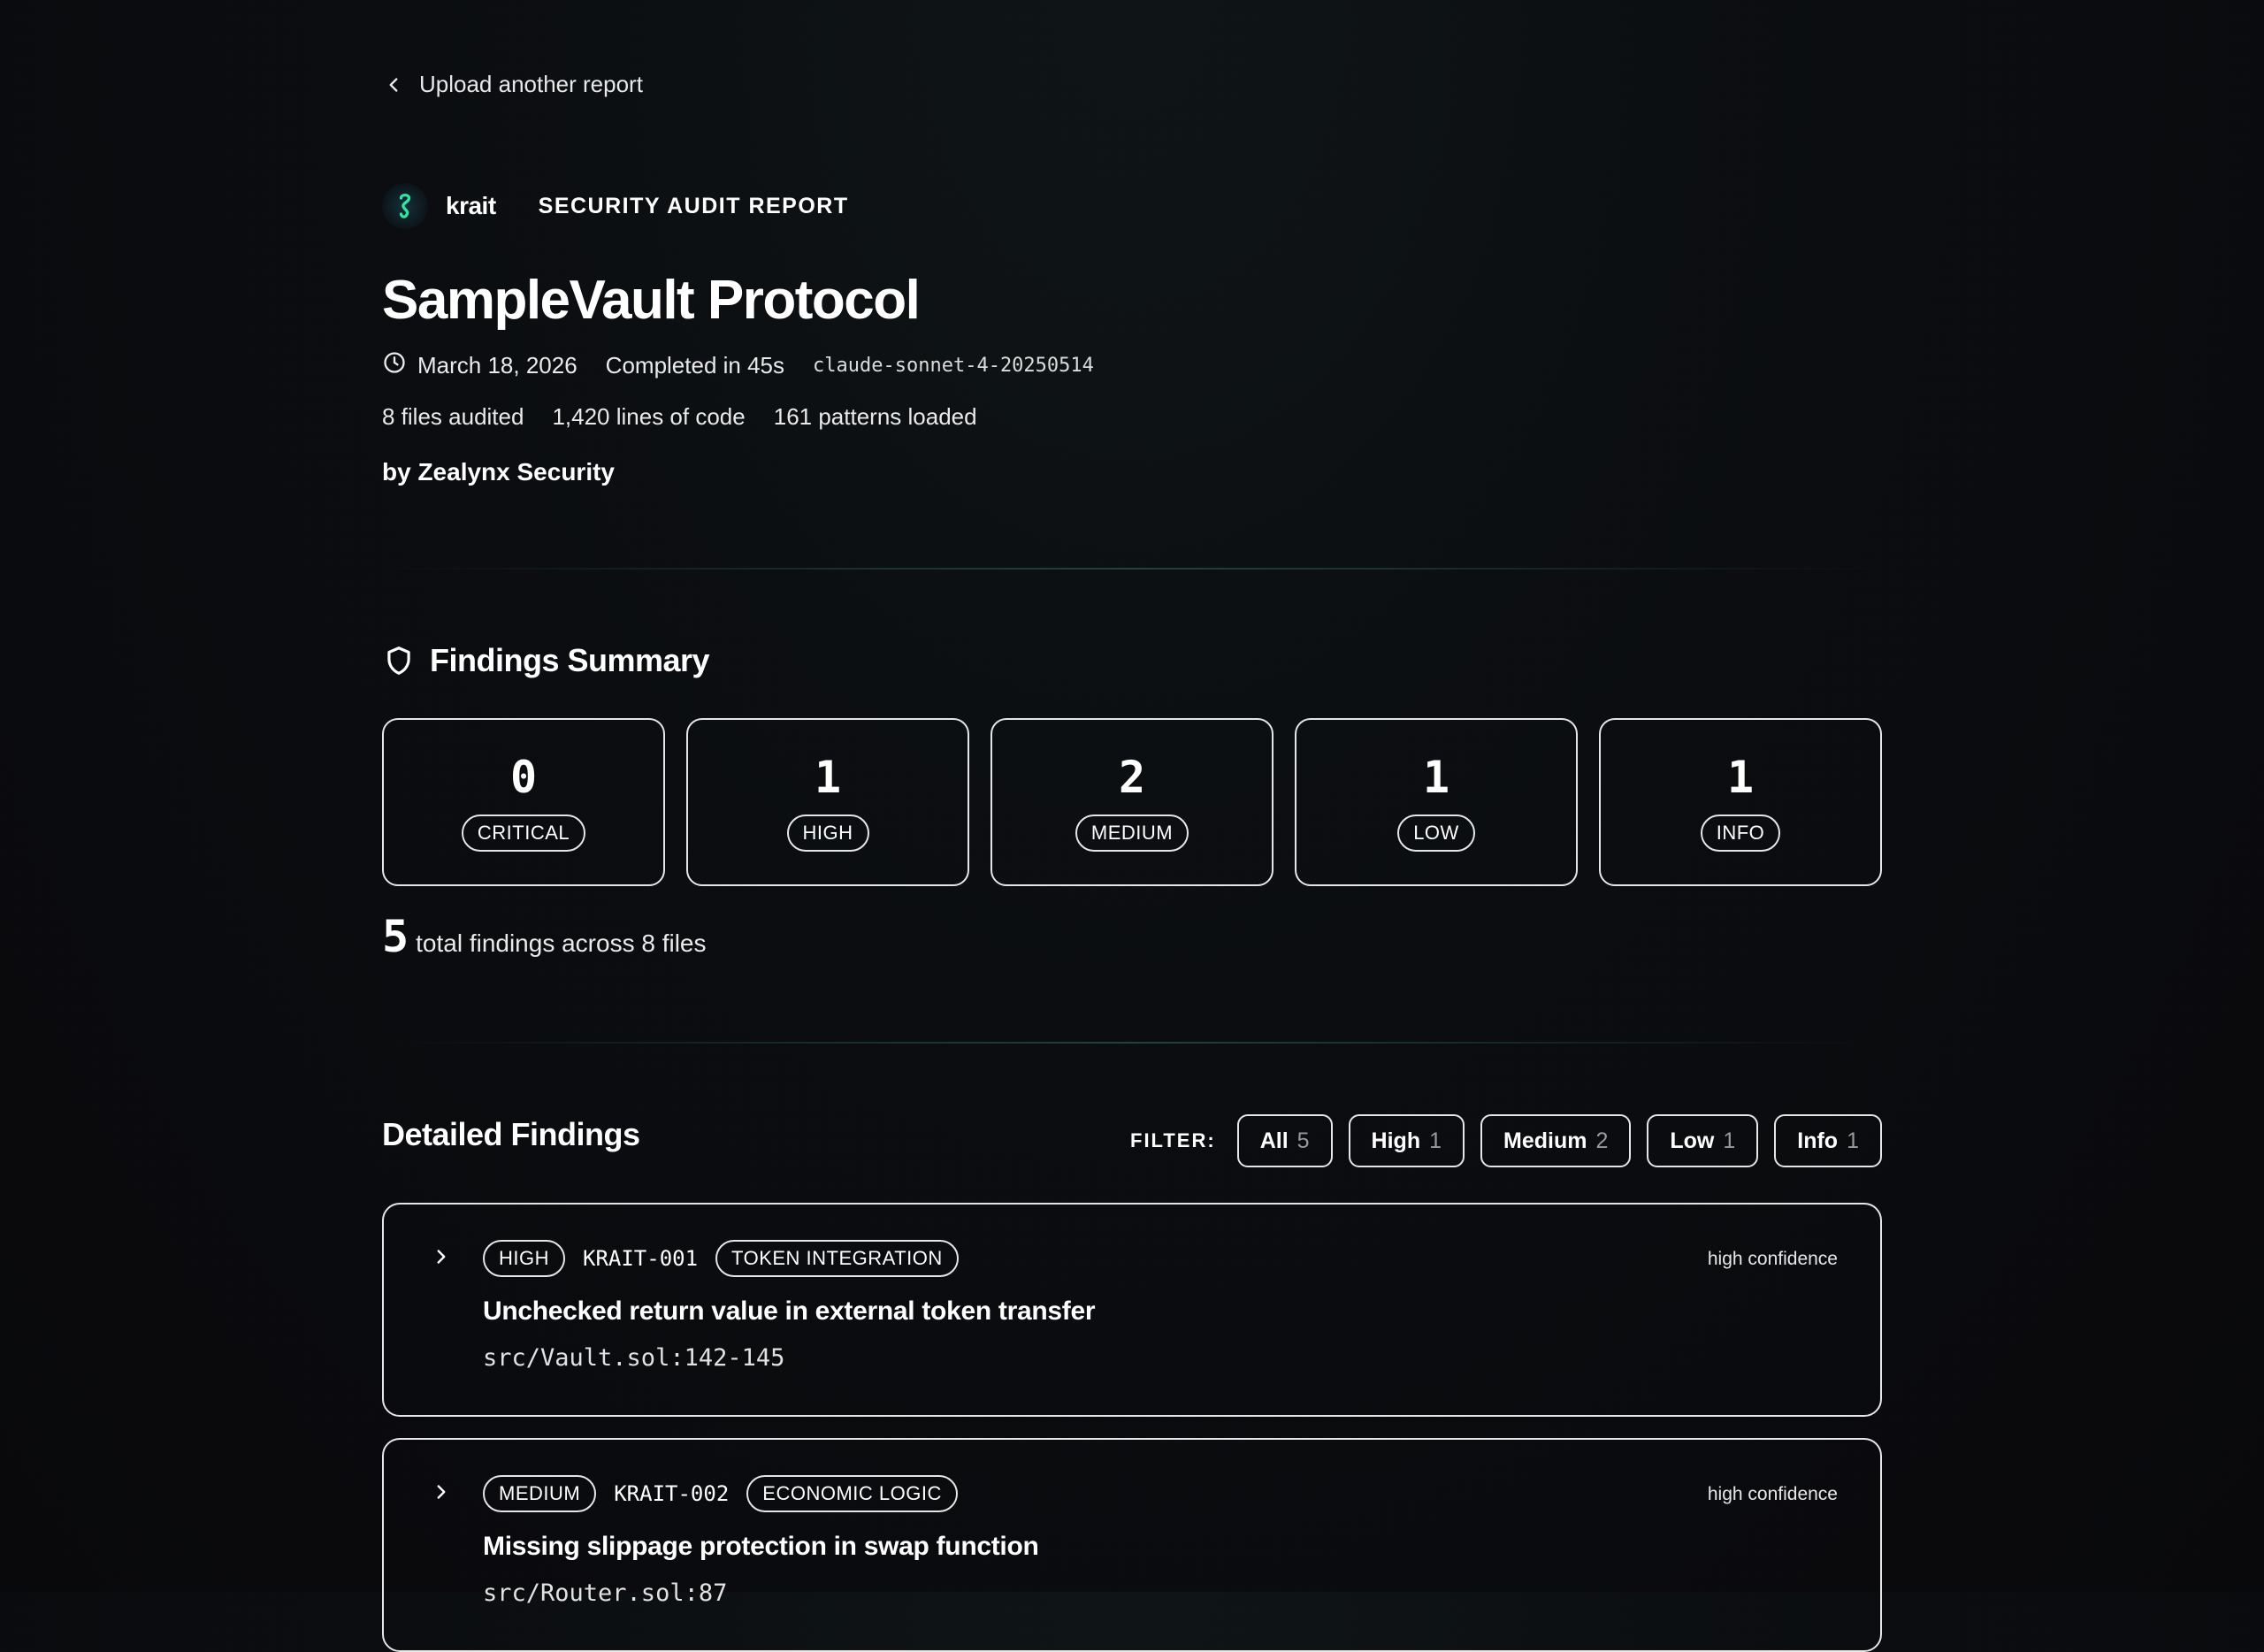 Image resolution: width=2264 pixels, height=1652 pixels. What do you see at coordinates (1741, 833) in the screenshot?
I see `severity-label: INFO` at bounding box center [1741, 833].